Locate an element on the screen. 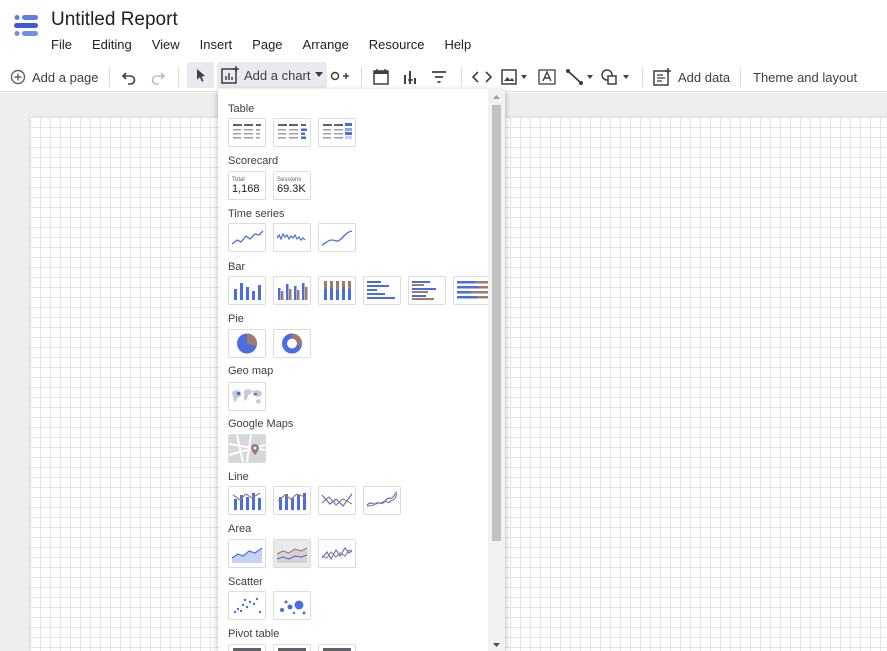  add-data-icon is located at coordinates (662, 77).